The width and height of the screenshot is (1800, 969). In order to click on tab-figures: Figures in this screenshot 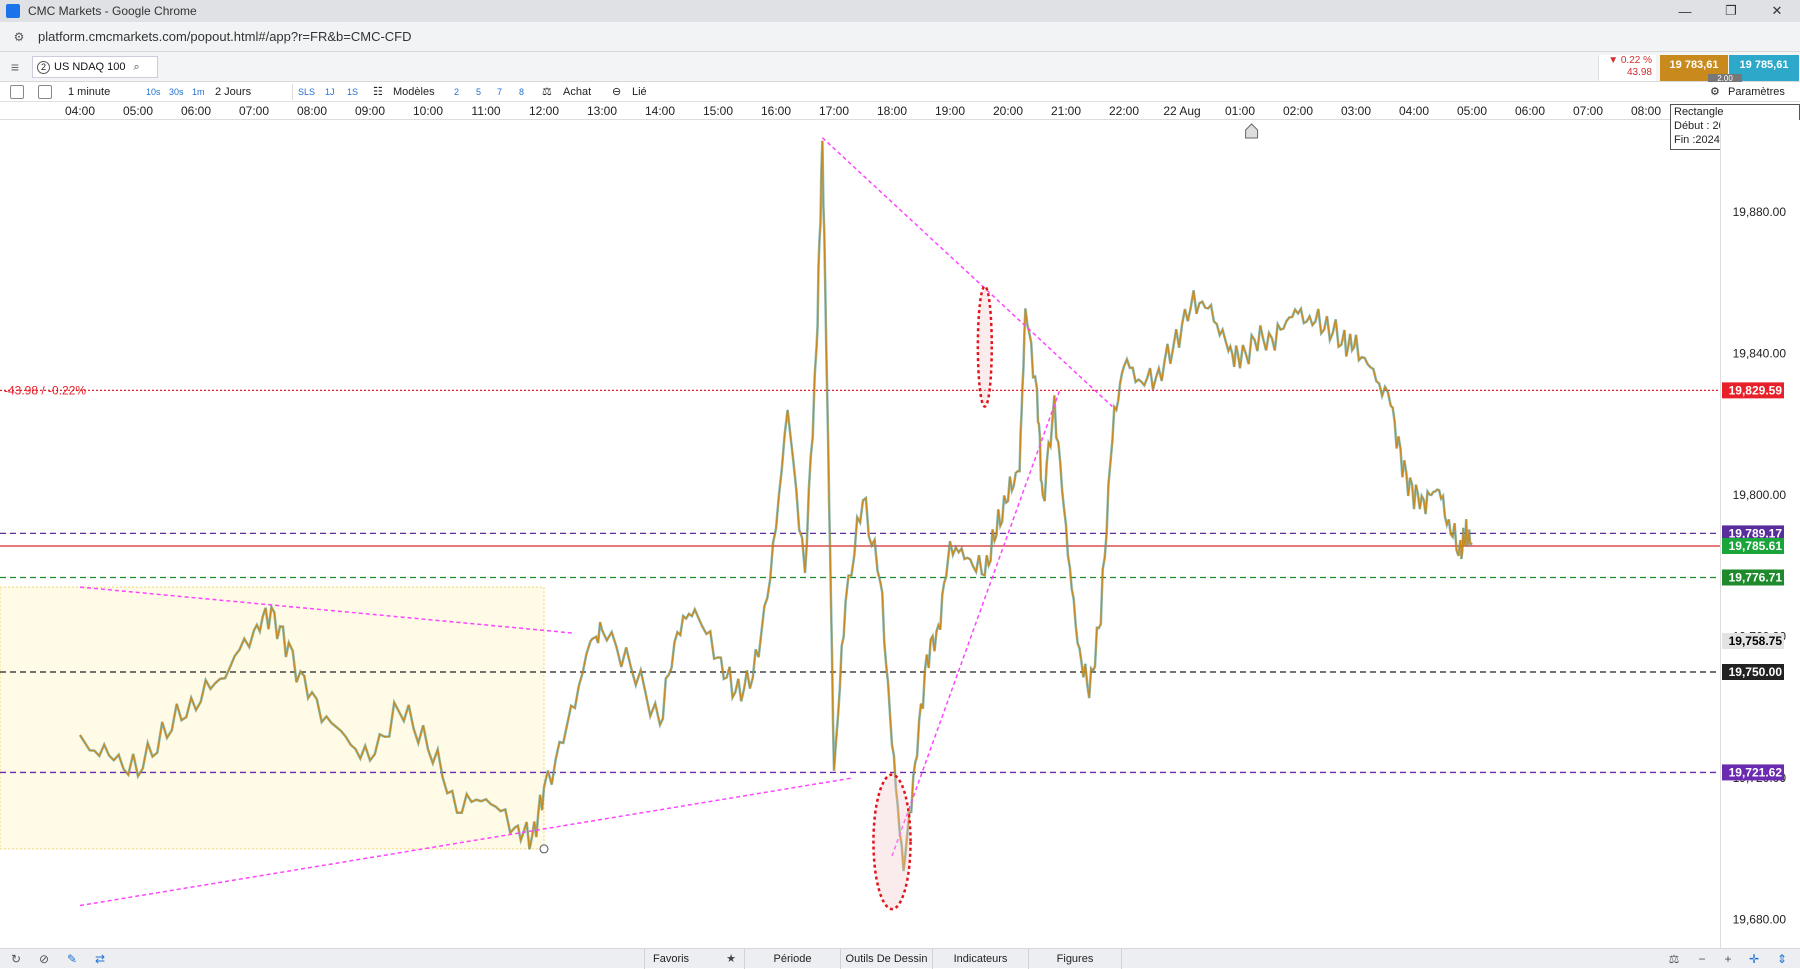, I will do `click(1075, 959)`.